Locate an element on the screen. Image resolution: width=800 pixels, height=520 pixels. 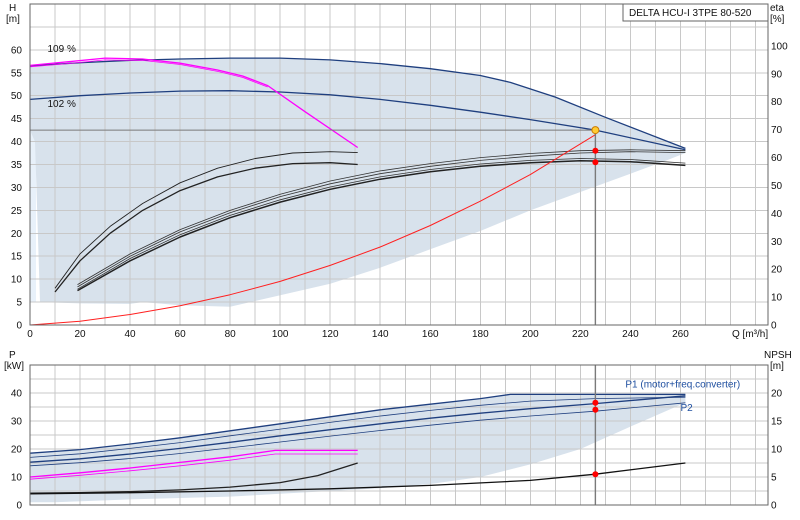
x-tick-label: 180 is located at coordinates (480, 334).